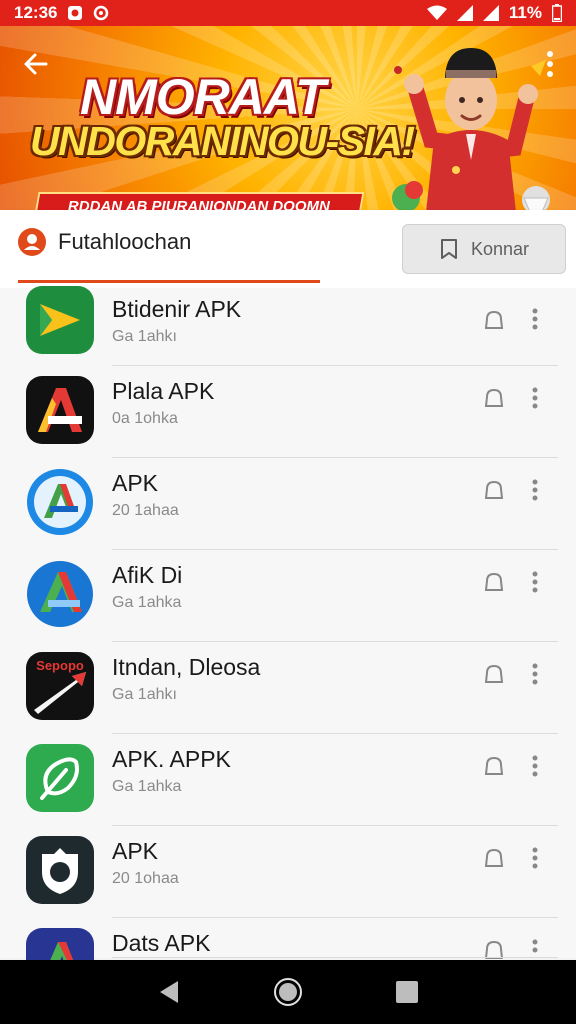  What do you see at coordinates (557, 13) in the screenshot?
I see `battery-icon` at bounding box center [557, 13].